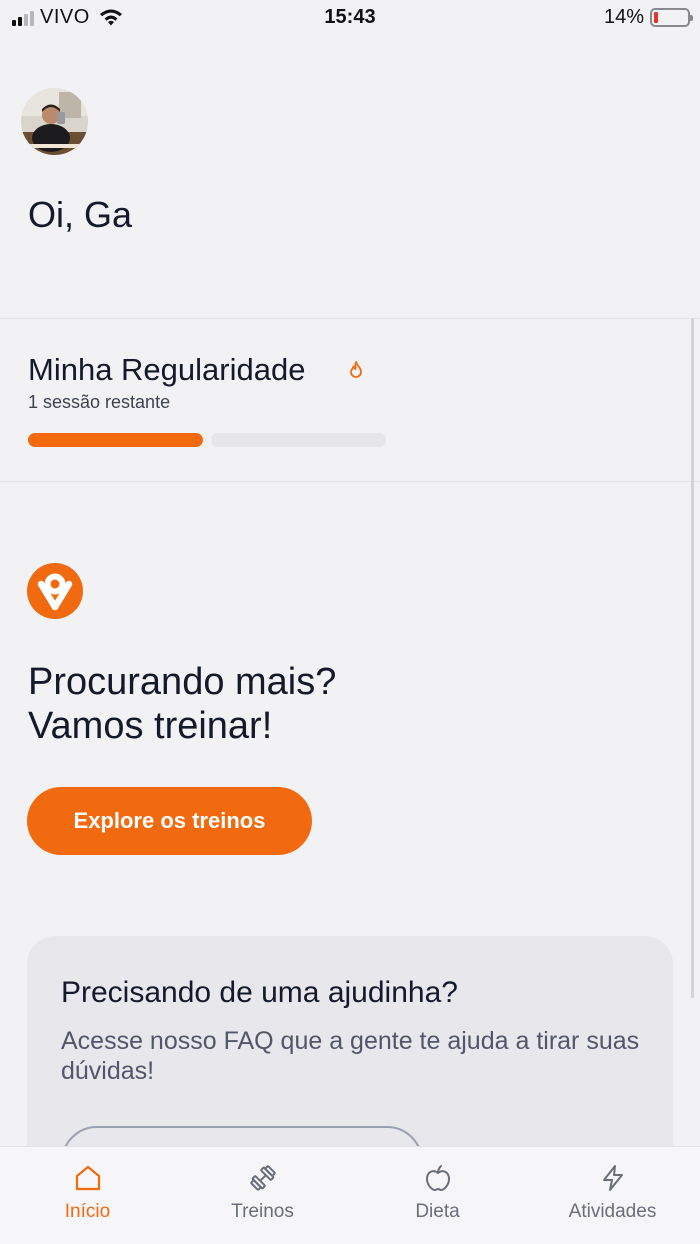 This screenshot has height=1244, width=700. Describe the element at coordinates (262, 1211) in the screenshot. I see `tab-label: Treinos` at that location.